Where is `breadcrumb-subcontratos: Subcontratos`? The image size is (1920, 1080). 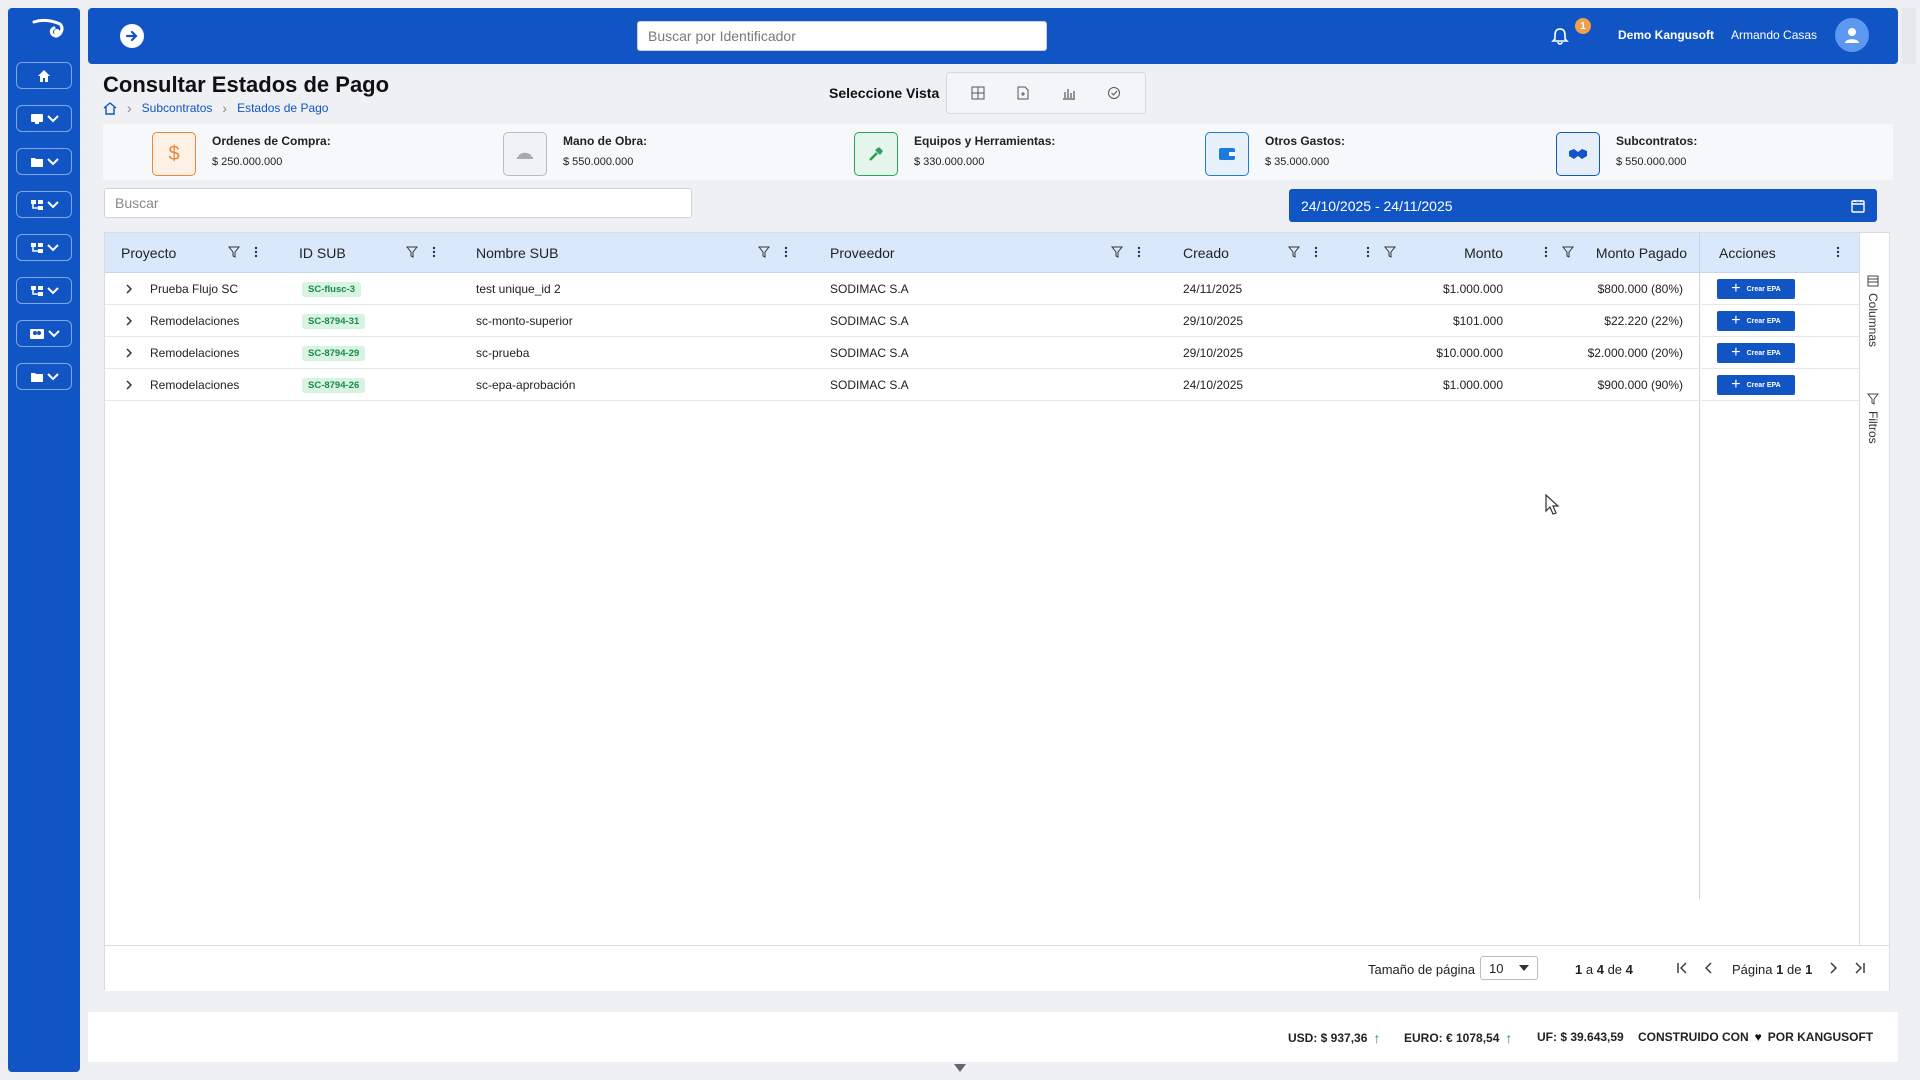
breadcrumb-subcontratos: Subcontratos is located at coordinates (177, 108).